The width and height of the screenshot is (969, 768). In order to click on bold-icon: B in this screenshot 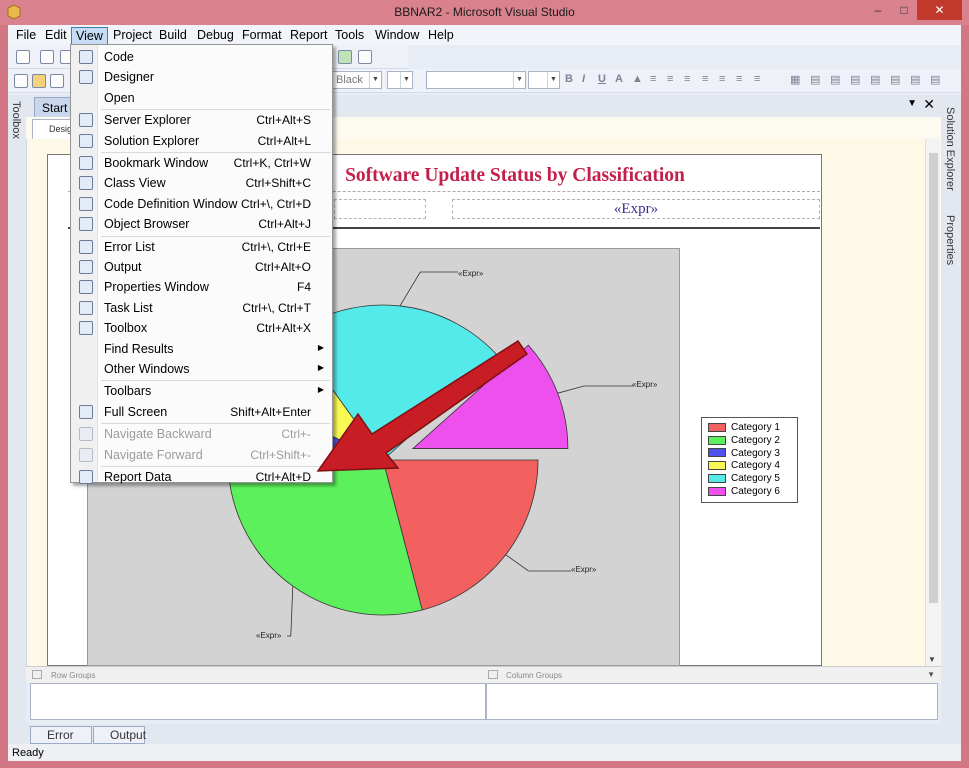, I will do `click(569, 79)`.